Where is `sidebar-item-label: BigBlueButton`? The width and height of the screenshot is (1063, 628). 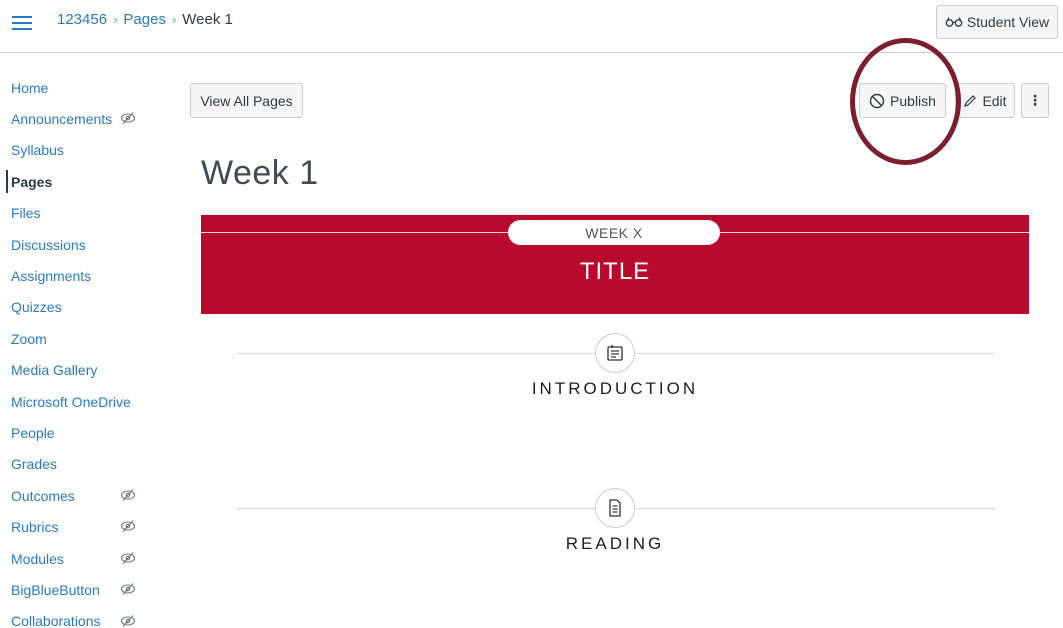 sidebar-item-label: BigBlueButton is located at coordinates (55, 589).